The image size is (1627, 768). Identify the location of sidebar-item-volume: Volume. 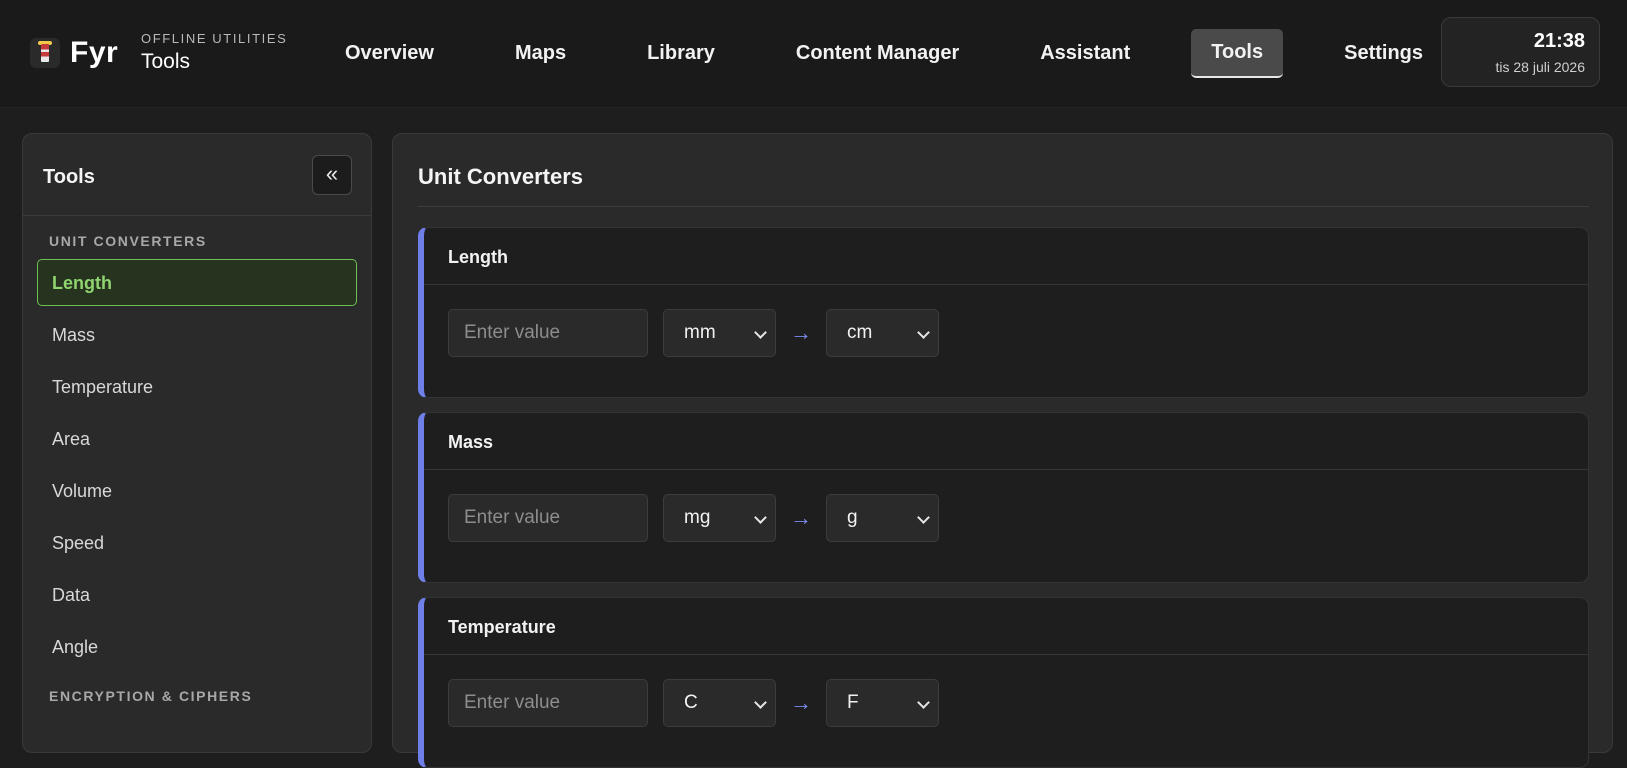
(197, 490).